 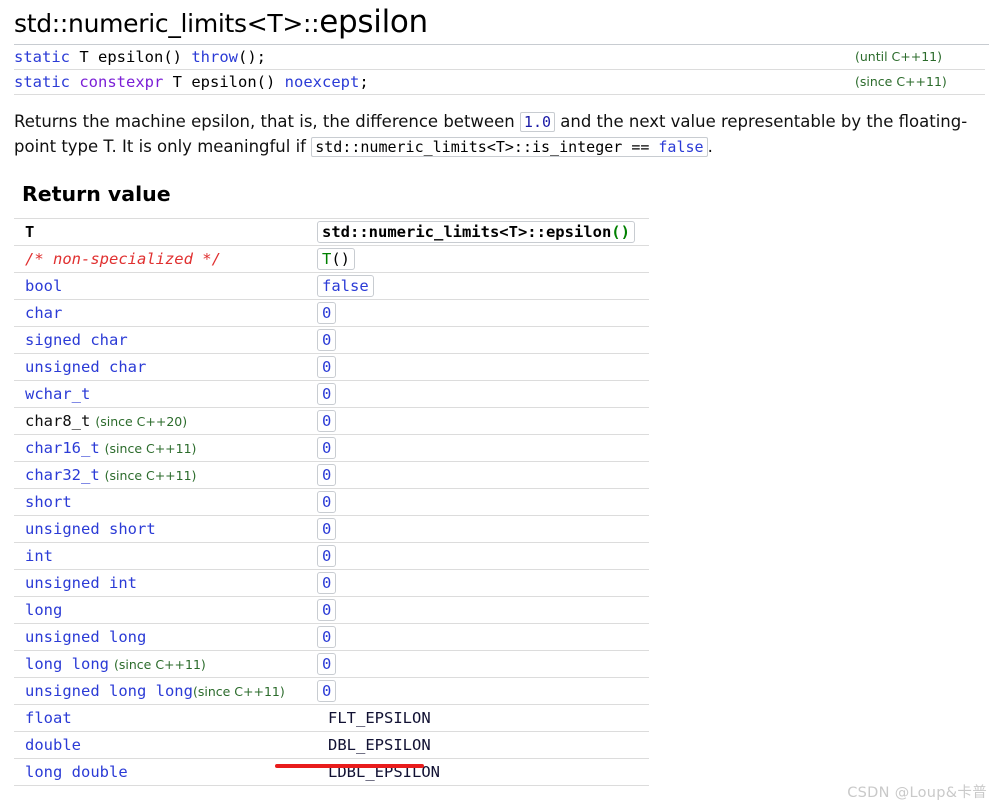 I want to click on table-row: wchar_t 0, so click(x=331, y=394).